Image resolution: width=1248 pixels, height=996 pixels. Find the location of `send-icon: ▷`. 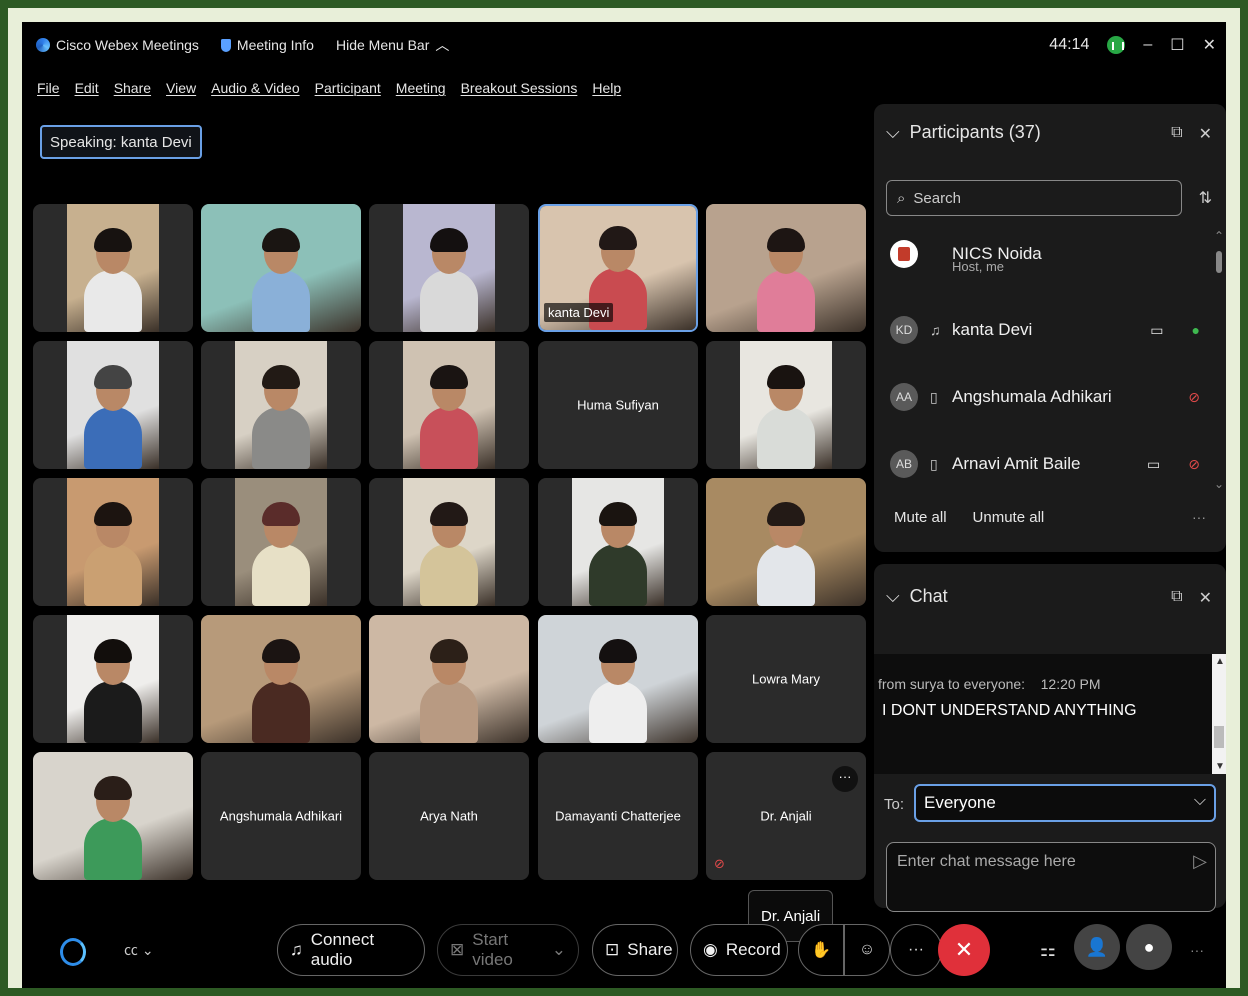

send-icon: ▷ is located at coordinates (1200, 861).